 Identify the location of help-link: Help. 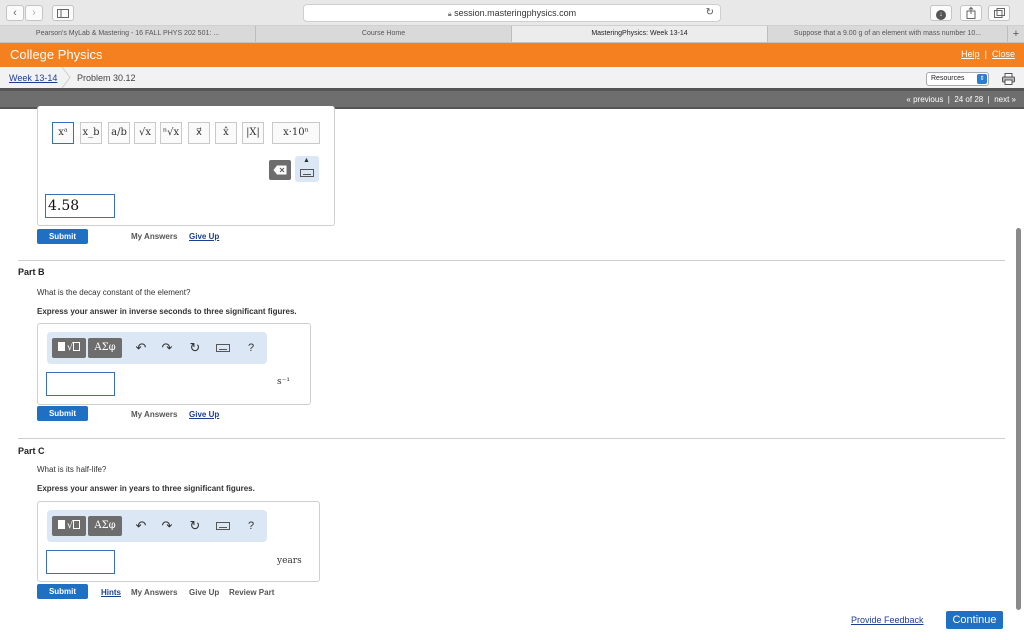
(970, 54).